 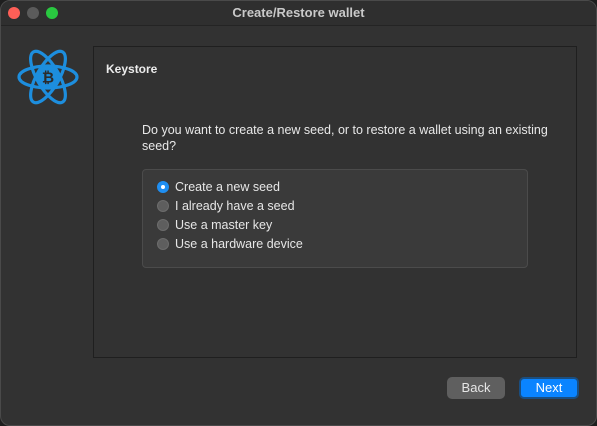 What do you see at coordinates (235, 206) in the screenshot?
I see `option-label: I already have a seed` at bounding box center [235, 206].